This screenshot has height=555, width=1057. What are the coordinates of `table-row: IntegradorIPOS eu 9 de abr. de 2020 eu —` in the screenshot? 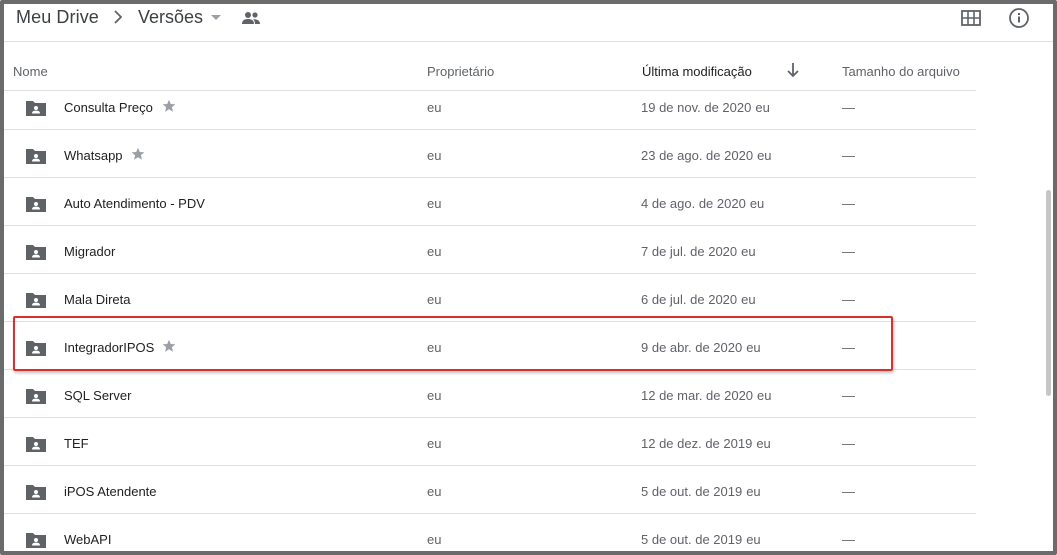 It's located at (490, 346).